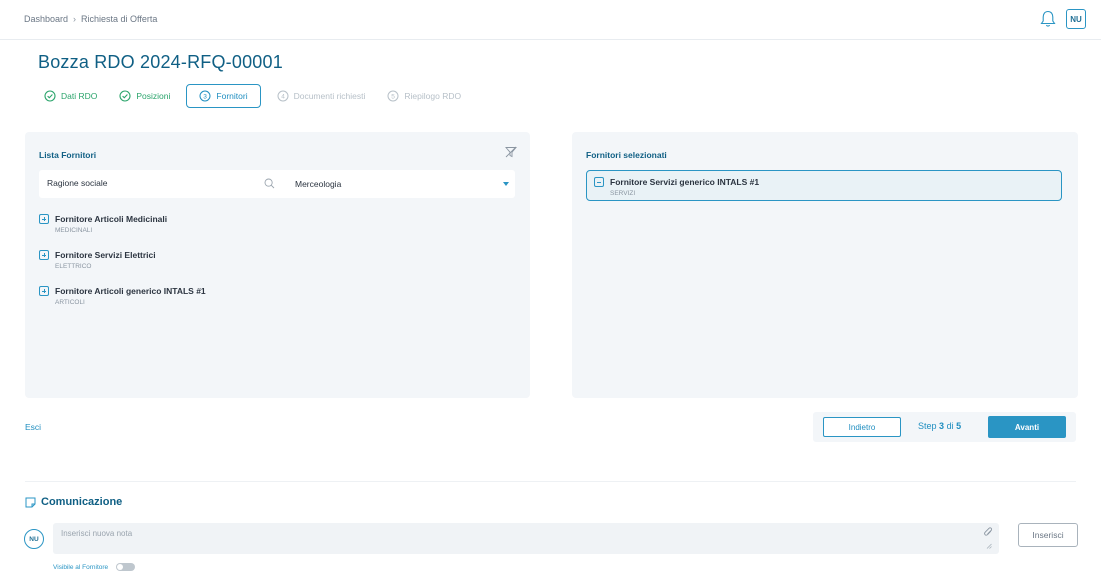 The height and width of the screenshot is (581, 1101). What do you see at coordinates (623, 193) in the screenshot?
I see `supplier-category: SERVIZI` at bounding box center [623, 193].